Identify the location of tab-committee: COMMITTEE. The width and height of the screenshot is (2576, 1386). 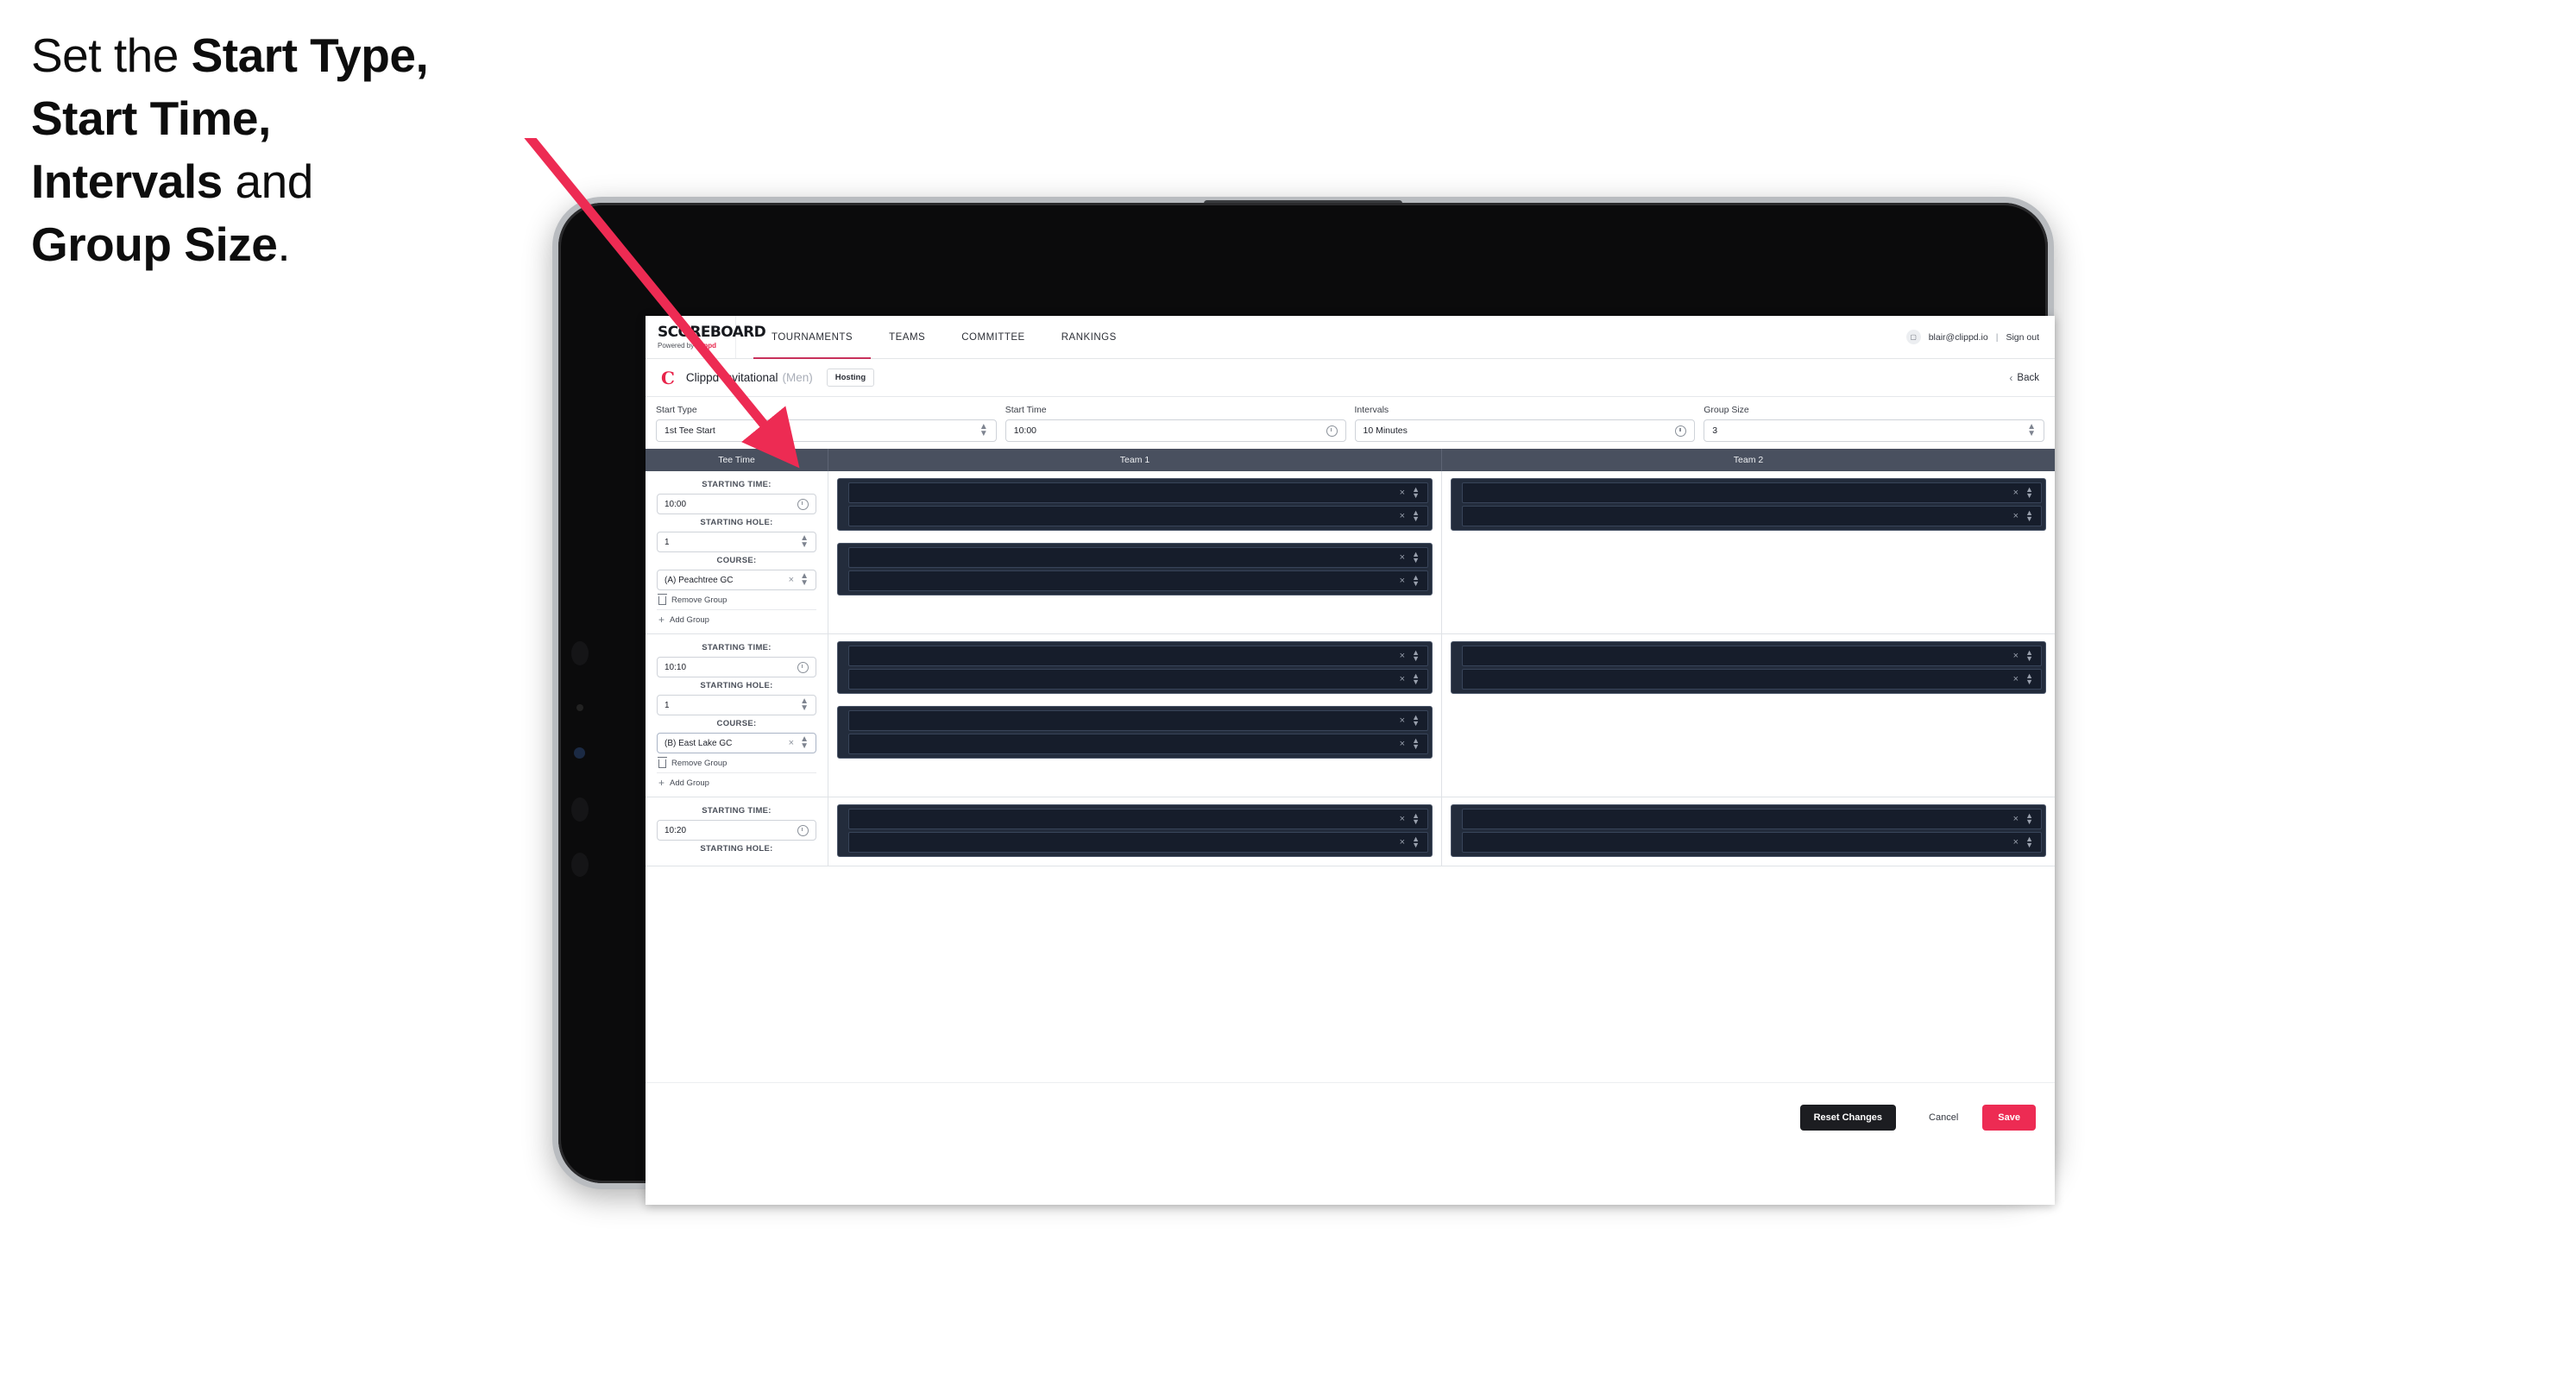
(993, 337).